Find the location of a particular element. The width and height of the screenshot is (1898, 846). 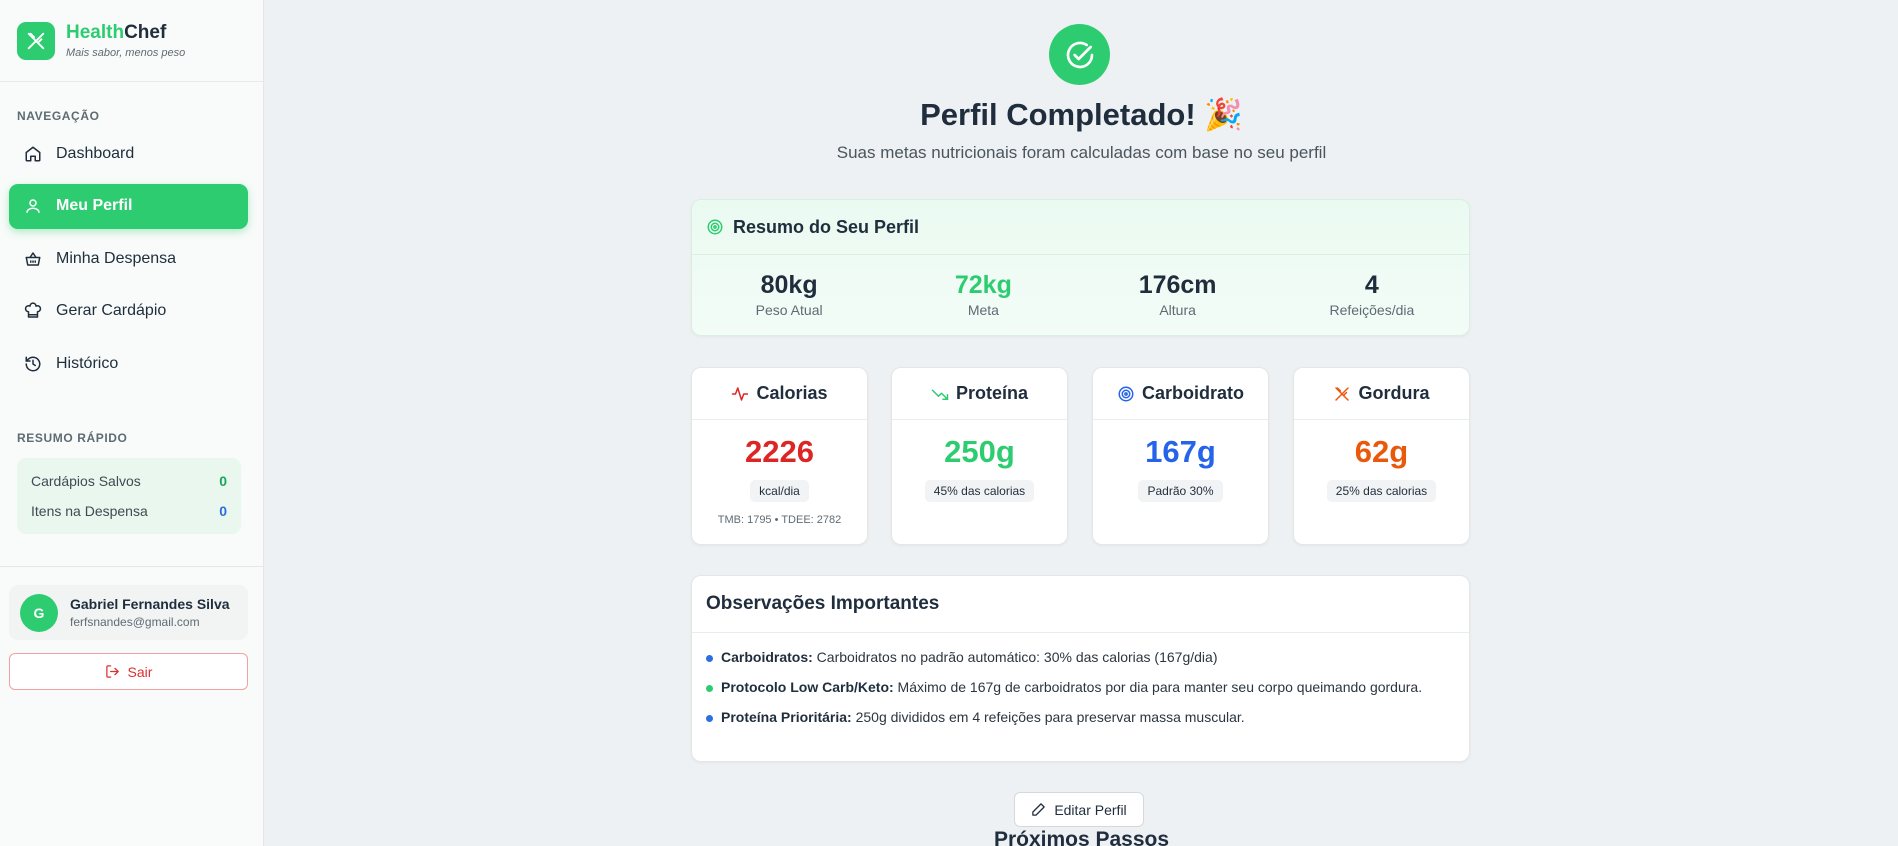

macro-value: 62g is located at coordinates (1381, 451).